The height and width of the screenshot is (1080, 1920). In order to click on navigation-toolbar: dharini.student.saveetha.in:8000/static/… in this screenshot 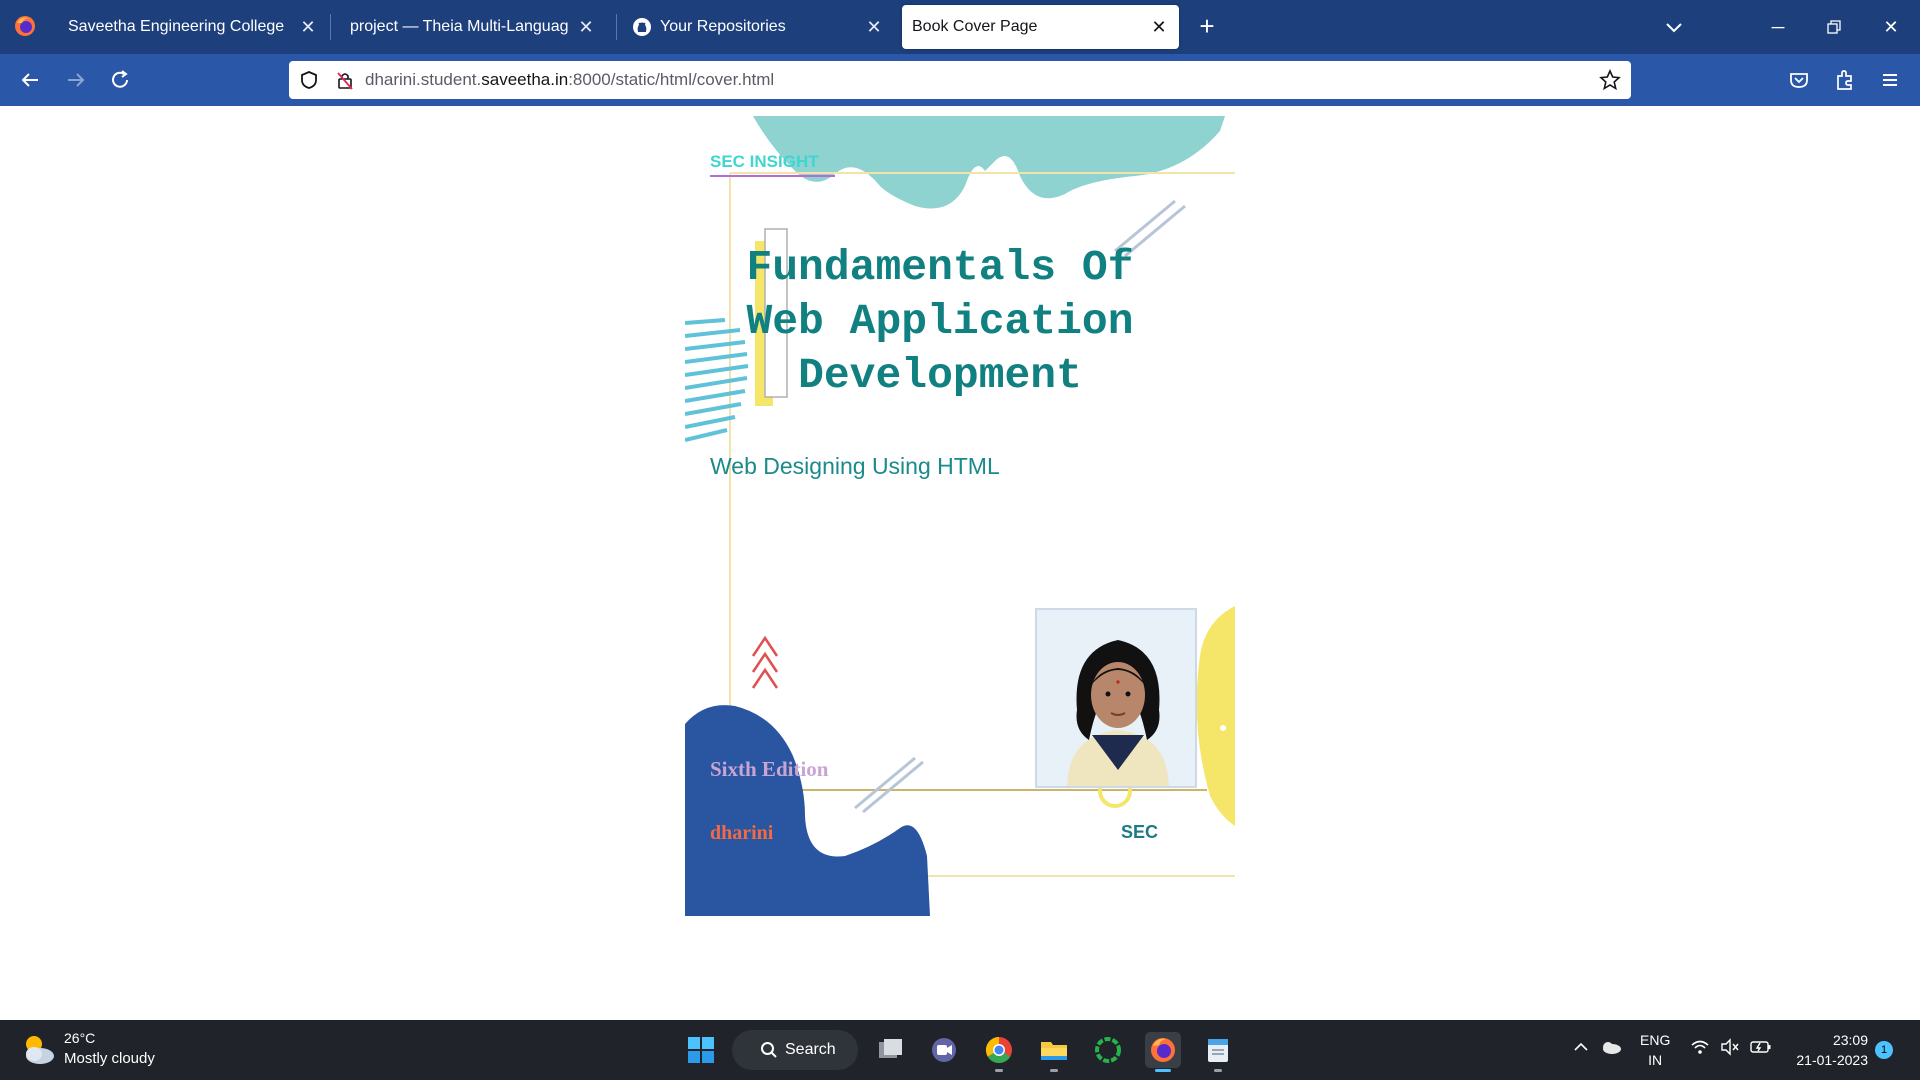, I will do `click(960, 80)`.